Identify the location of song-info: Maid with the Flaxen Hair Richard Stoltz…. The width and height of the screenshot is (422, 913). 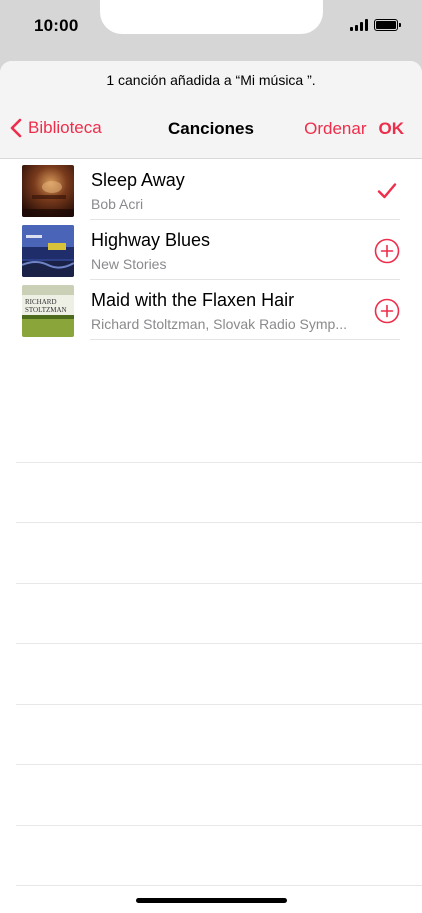
(245, 310).